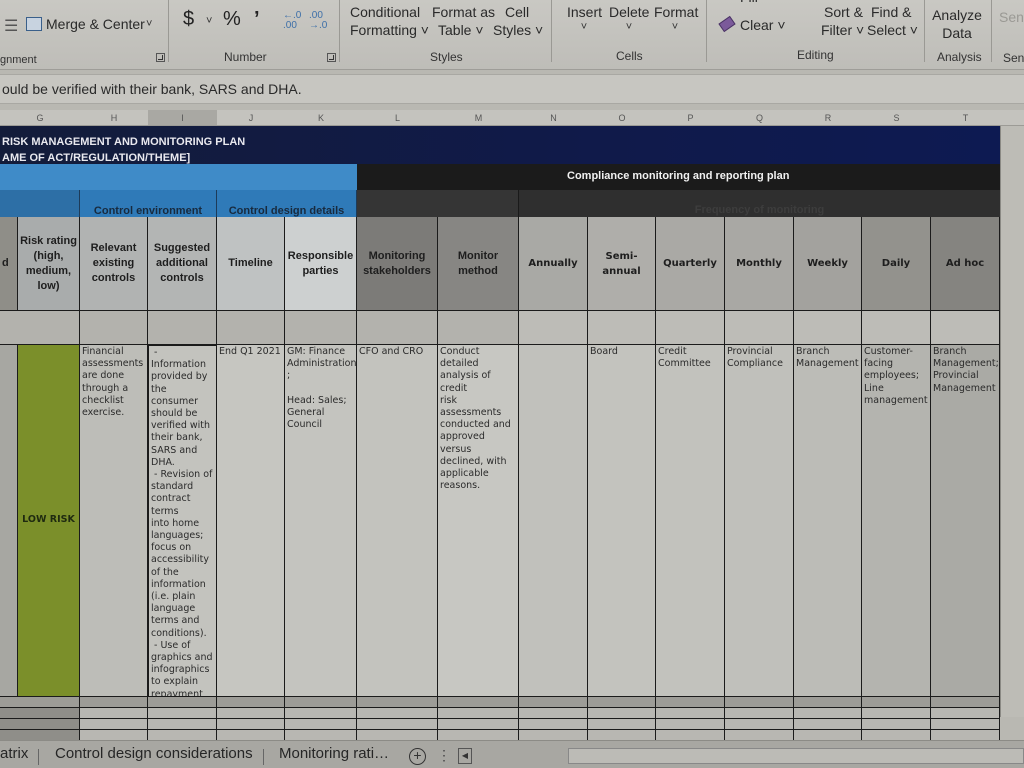 This screenshot has height=768, width=1024. Describe the element at coordinates (318, 21) in the screenshot. I see `decrease-decimal-button: .00 →.0` at that location.